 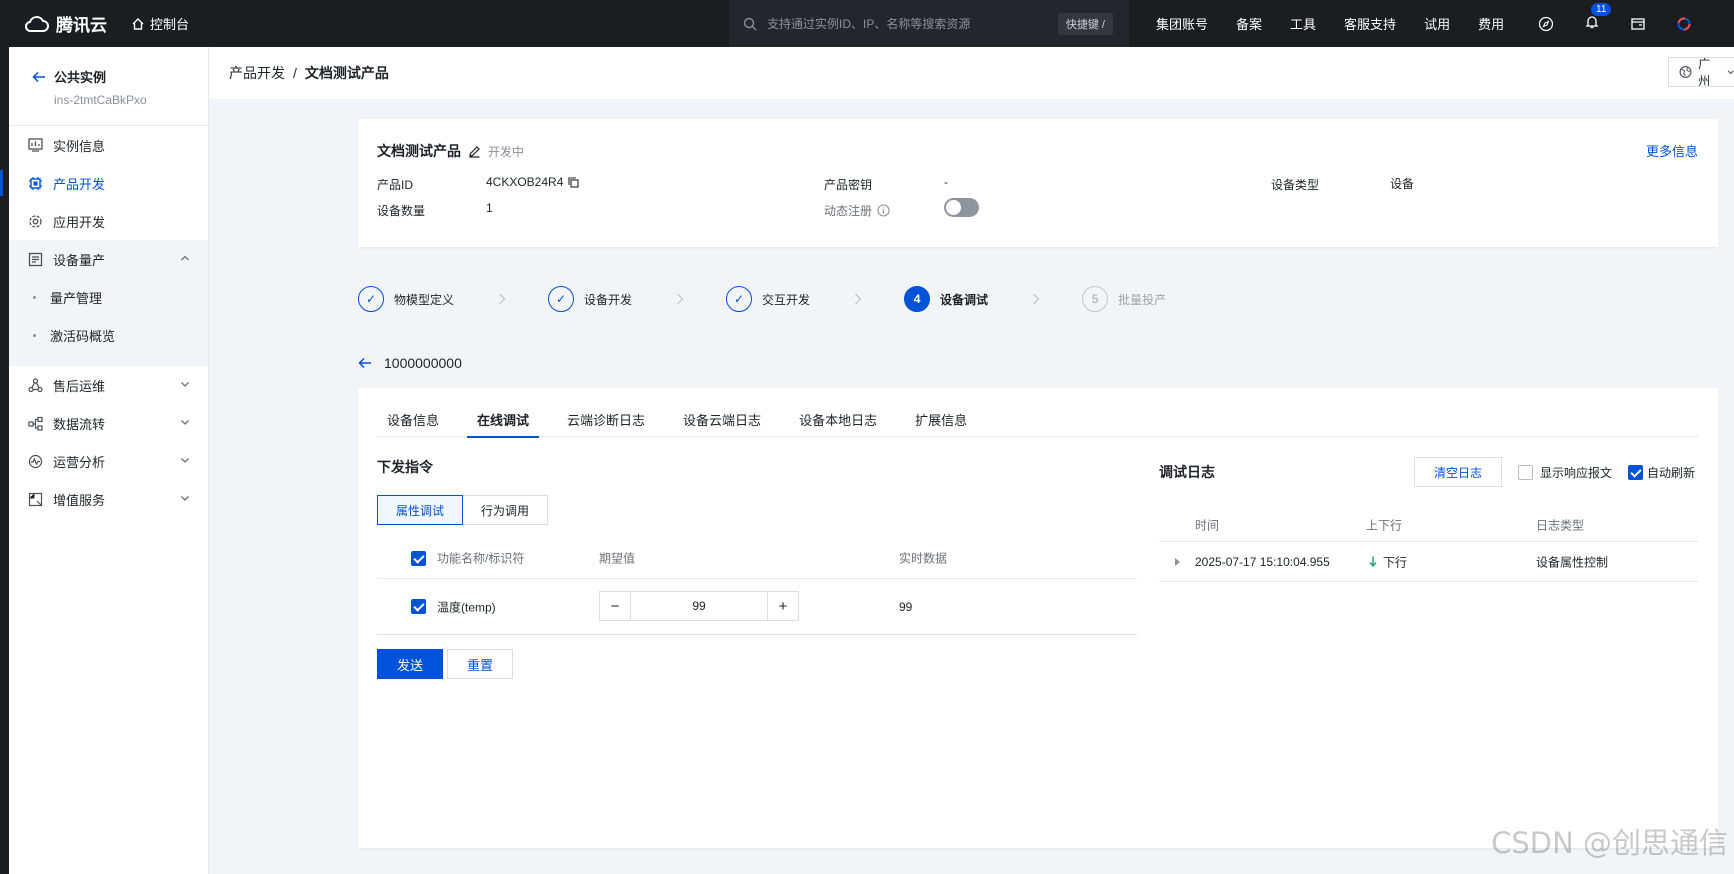 I want to click on dynamic-register-label: 动态注册, so click(x=848, y=211).